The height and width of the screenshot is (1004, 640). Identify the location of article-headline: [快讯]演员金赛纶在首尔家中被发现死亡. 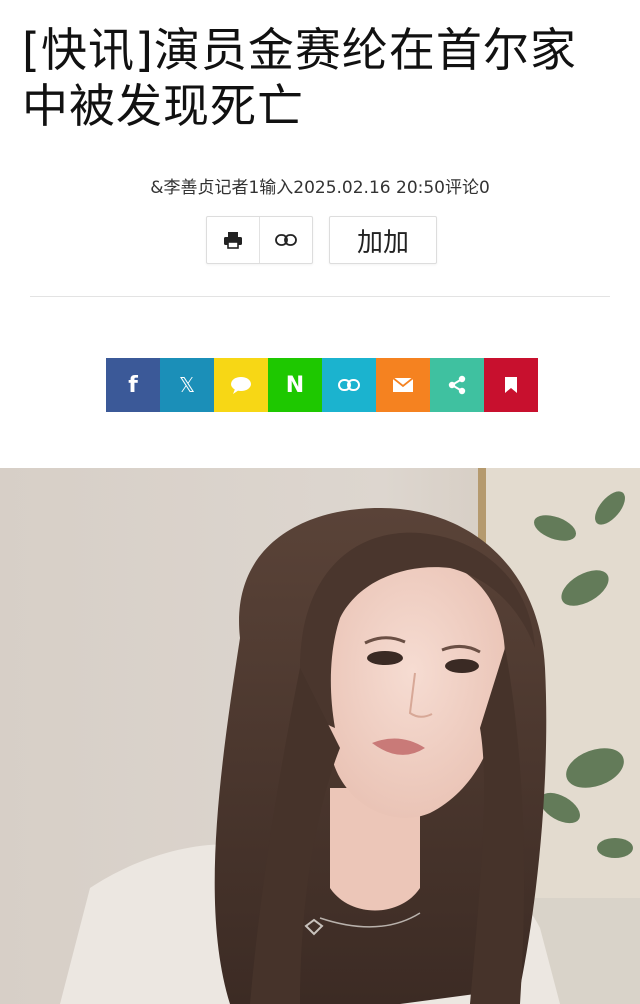
(299, 78).